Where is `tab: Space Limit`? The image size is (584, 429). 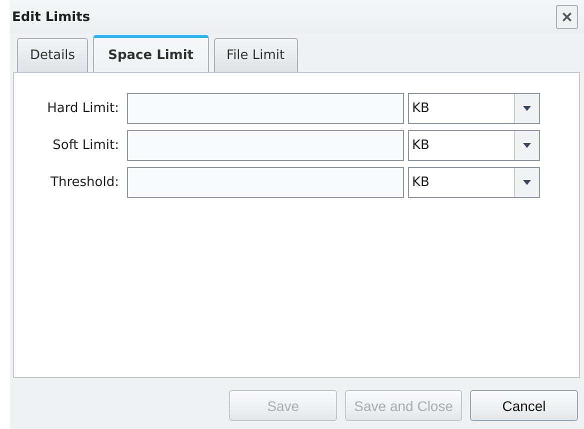
tab: Space Limit is located at coordinates (151, 53).